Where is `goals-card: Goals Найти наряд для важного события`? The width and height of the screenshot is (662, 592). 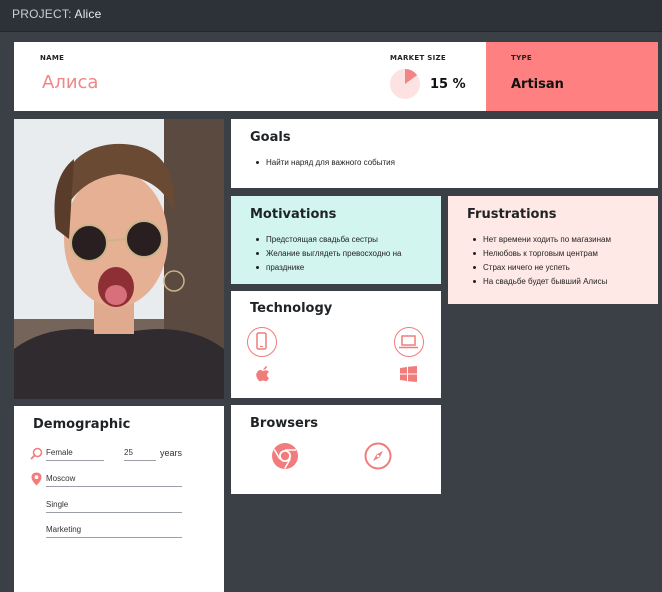
goals-card: Goals Найти наряд для важного события is located at coordinates (444, 153).